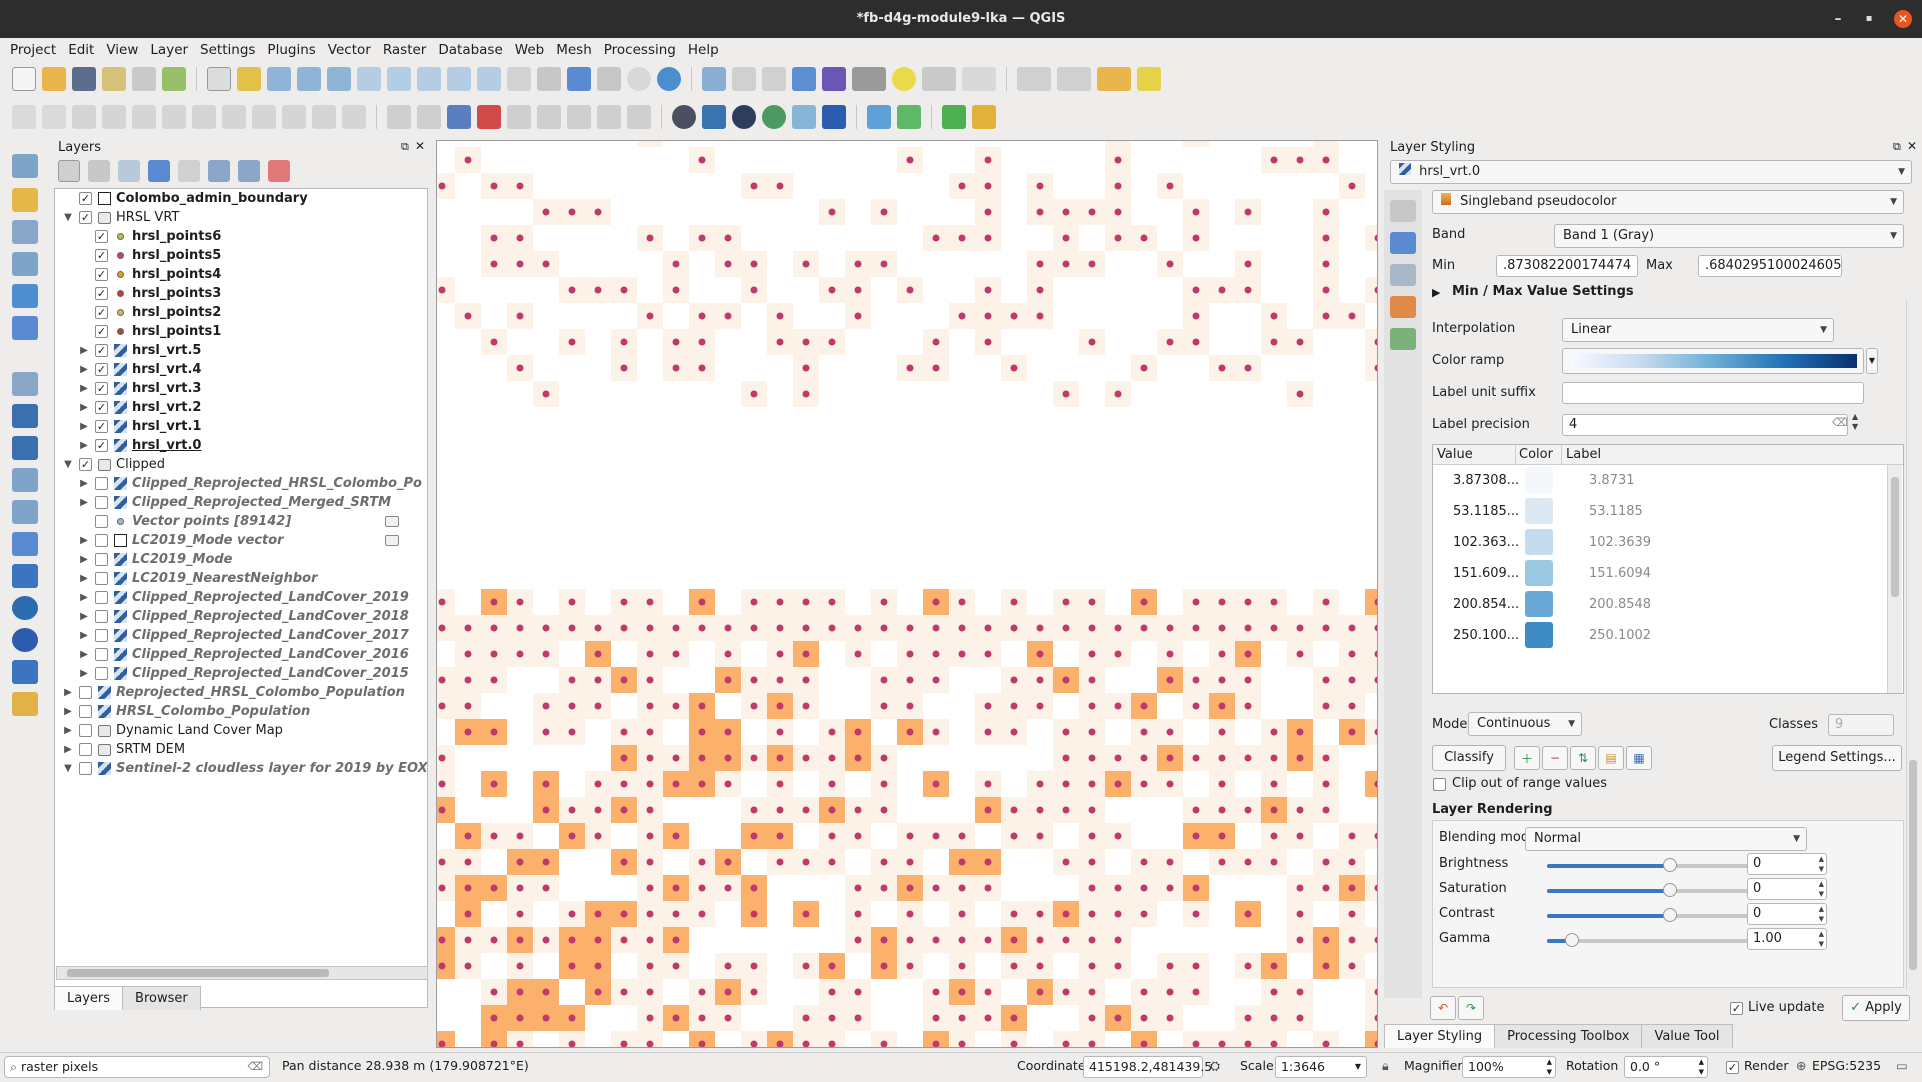  What do you see at coordinates (138, 312) in the screenshot?
I see `layer-tree-item: ✓ hrsl_points2` at bounding box center [138, 312].